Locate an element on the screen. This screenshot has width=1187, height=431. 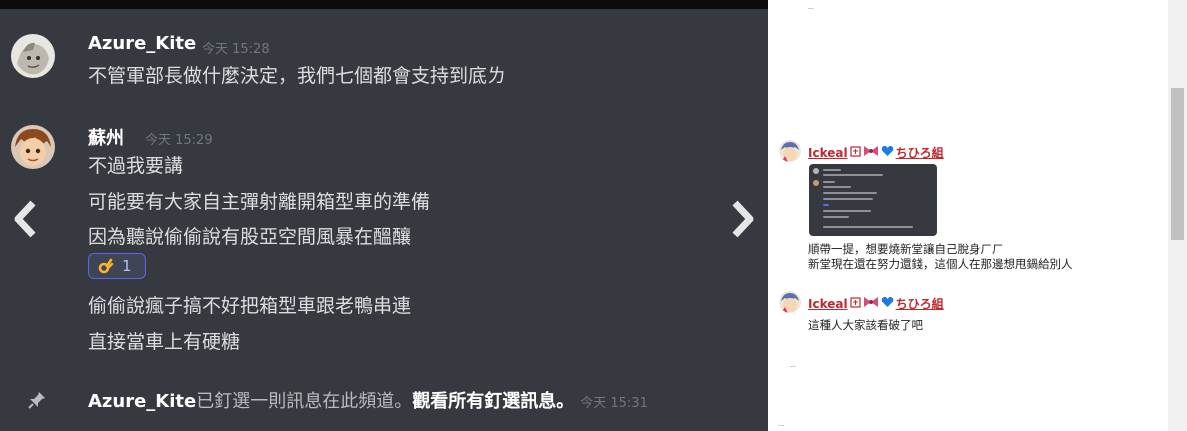
comment-text: 新堂現在還在努力還錢，這個人在那邊想甩鍋給別人 is located at coordinates (940, 264).